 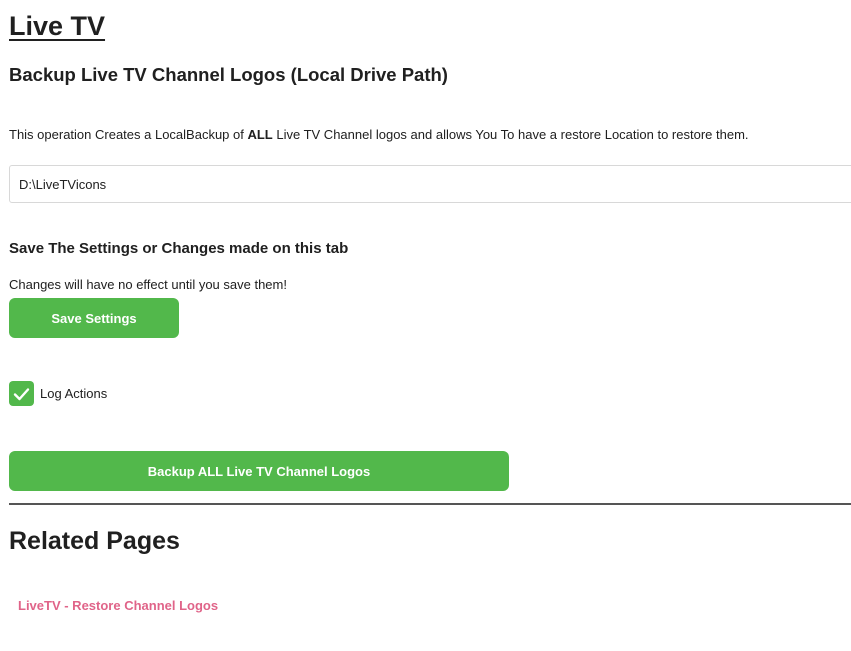 I want to click on checkmark-icon, so click(x=21, y=393).